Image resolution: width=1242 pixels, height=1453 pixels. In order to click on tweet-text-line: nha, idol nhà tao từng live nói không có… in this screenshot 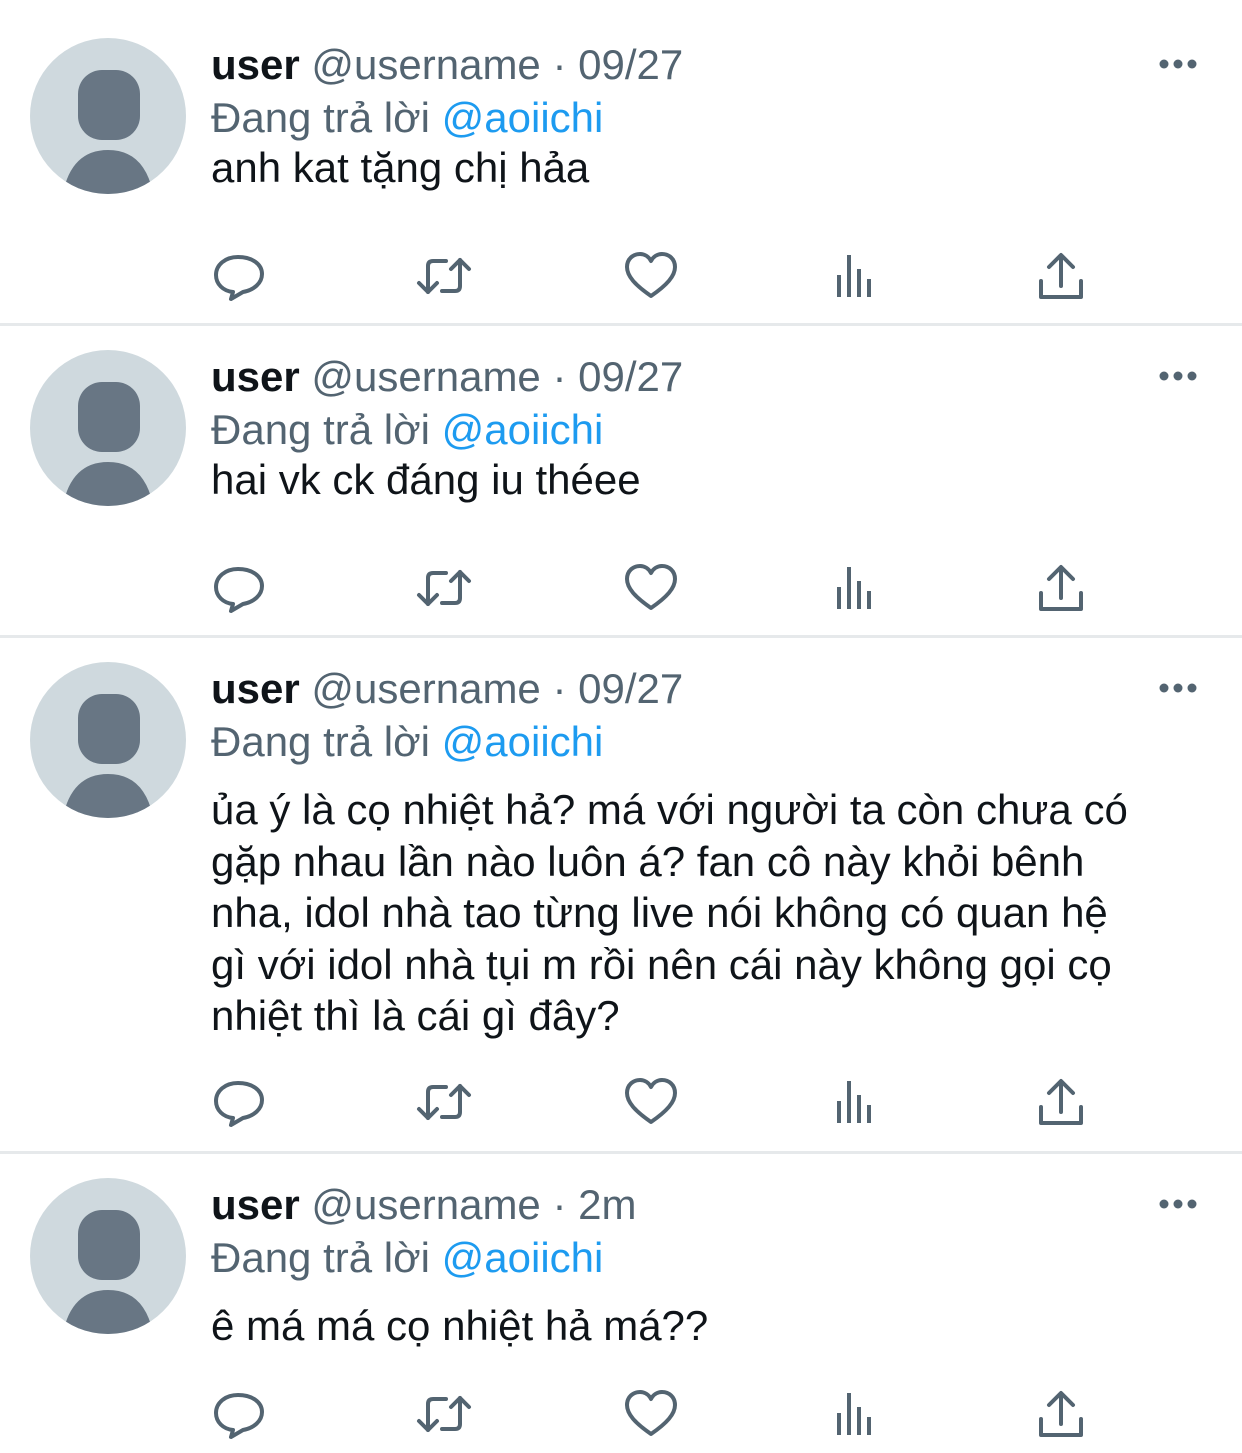, I will do `click(659, 912)`.